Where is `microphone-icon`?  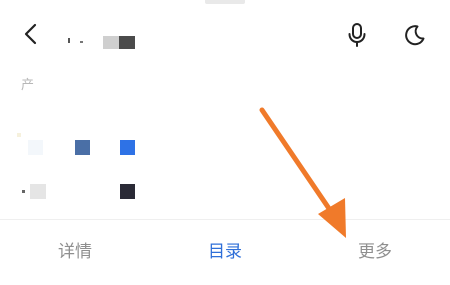
microphone-icon is located at coordinates (357, 35).